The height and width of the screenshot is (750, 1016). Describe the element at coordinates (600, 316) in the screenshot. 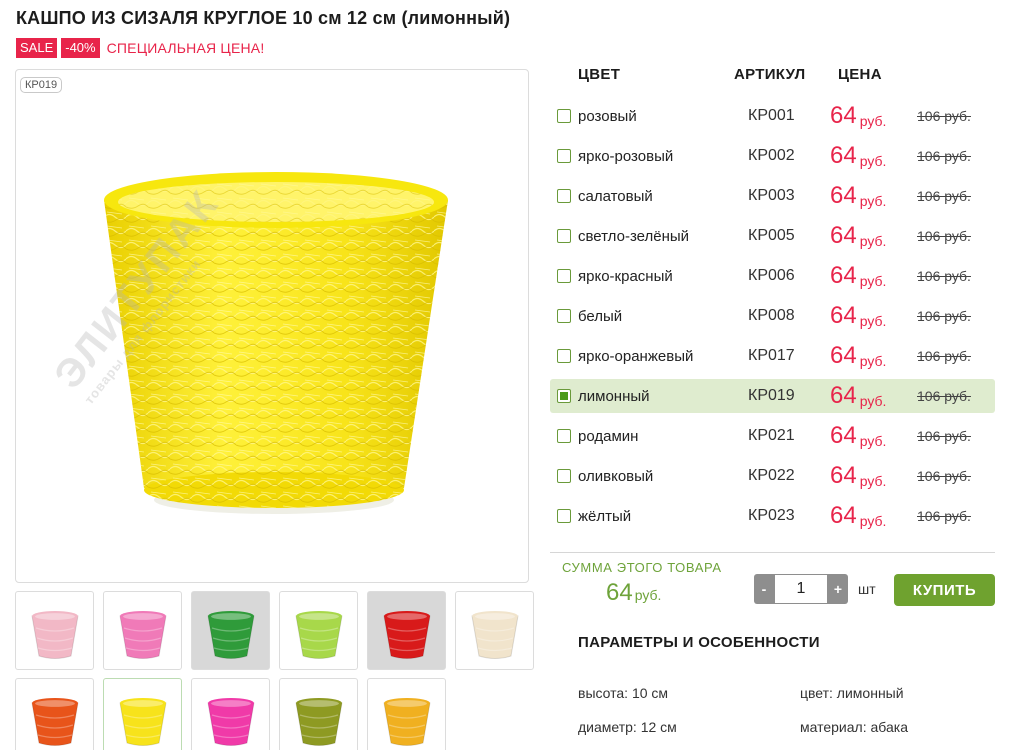

I see `variant-color: белый` at that location.